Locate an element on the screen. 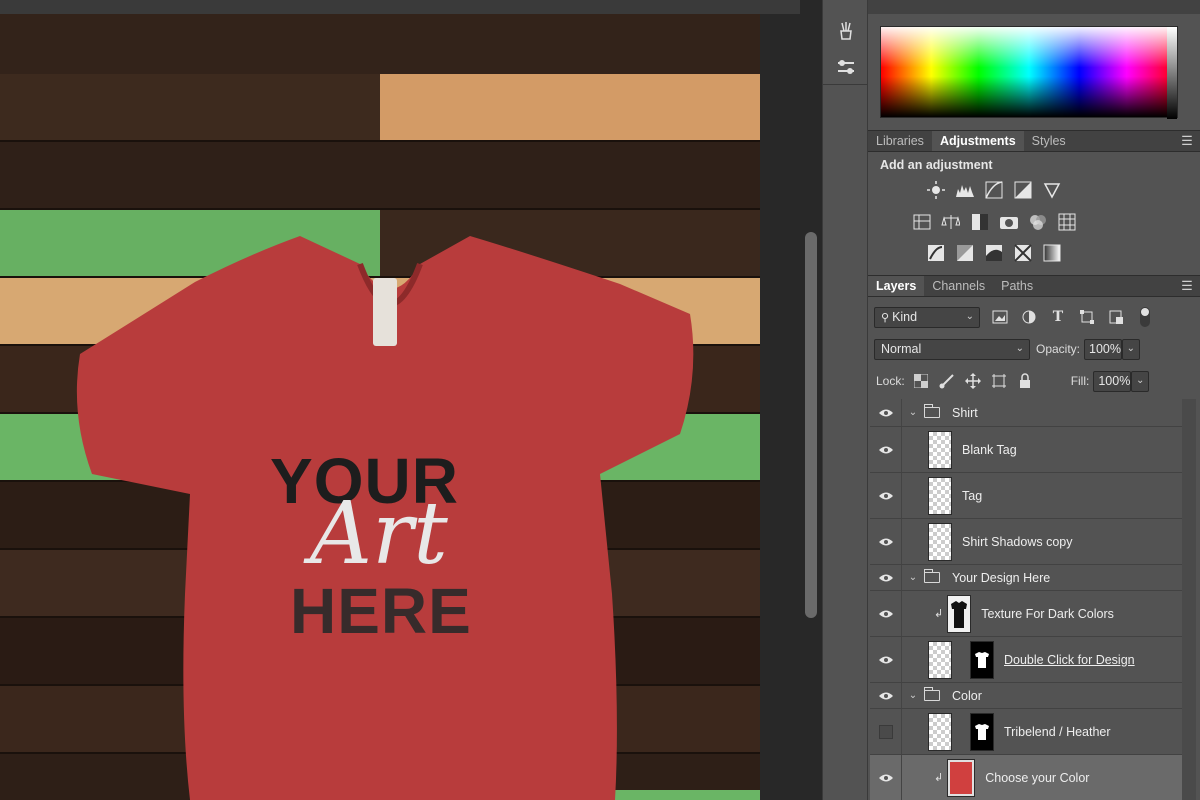 This screenshot has height=800, width=1200. threshold-icon is located at coordinates (993, 252).